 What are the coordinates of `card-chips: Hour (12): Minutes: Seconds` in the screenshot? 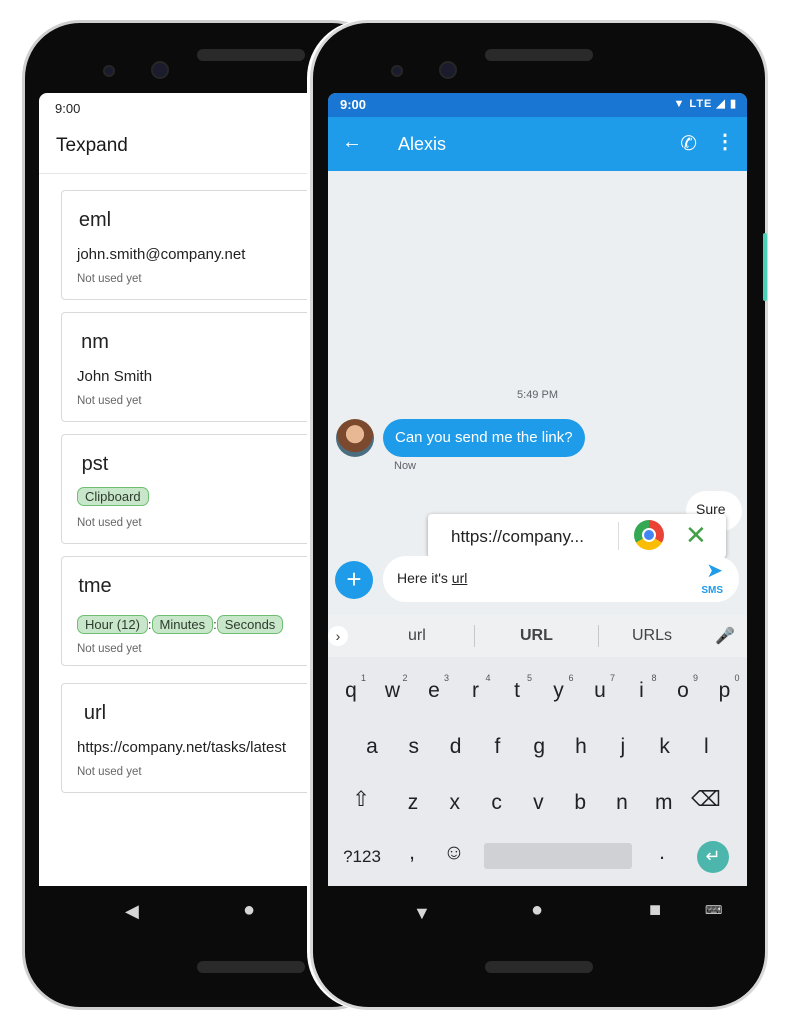 It's located at (180, 624).